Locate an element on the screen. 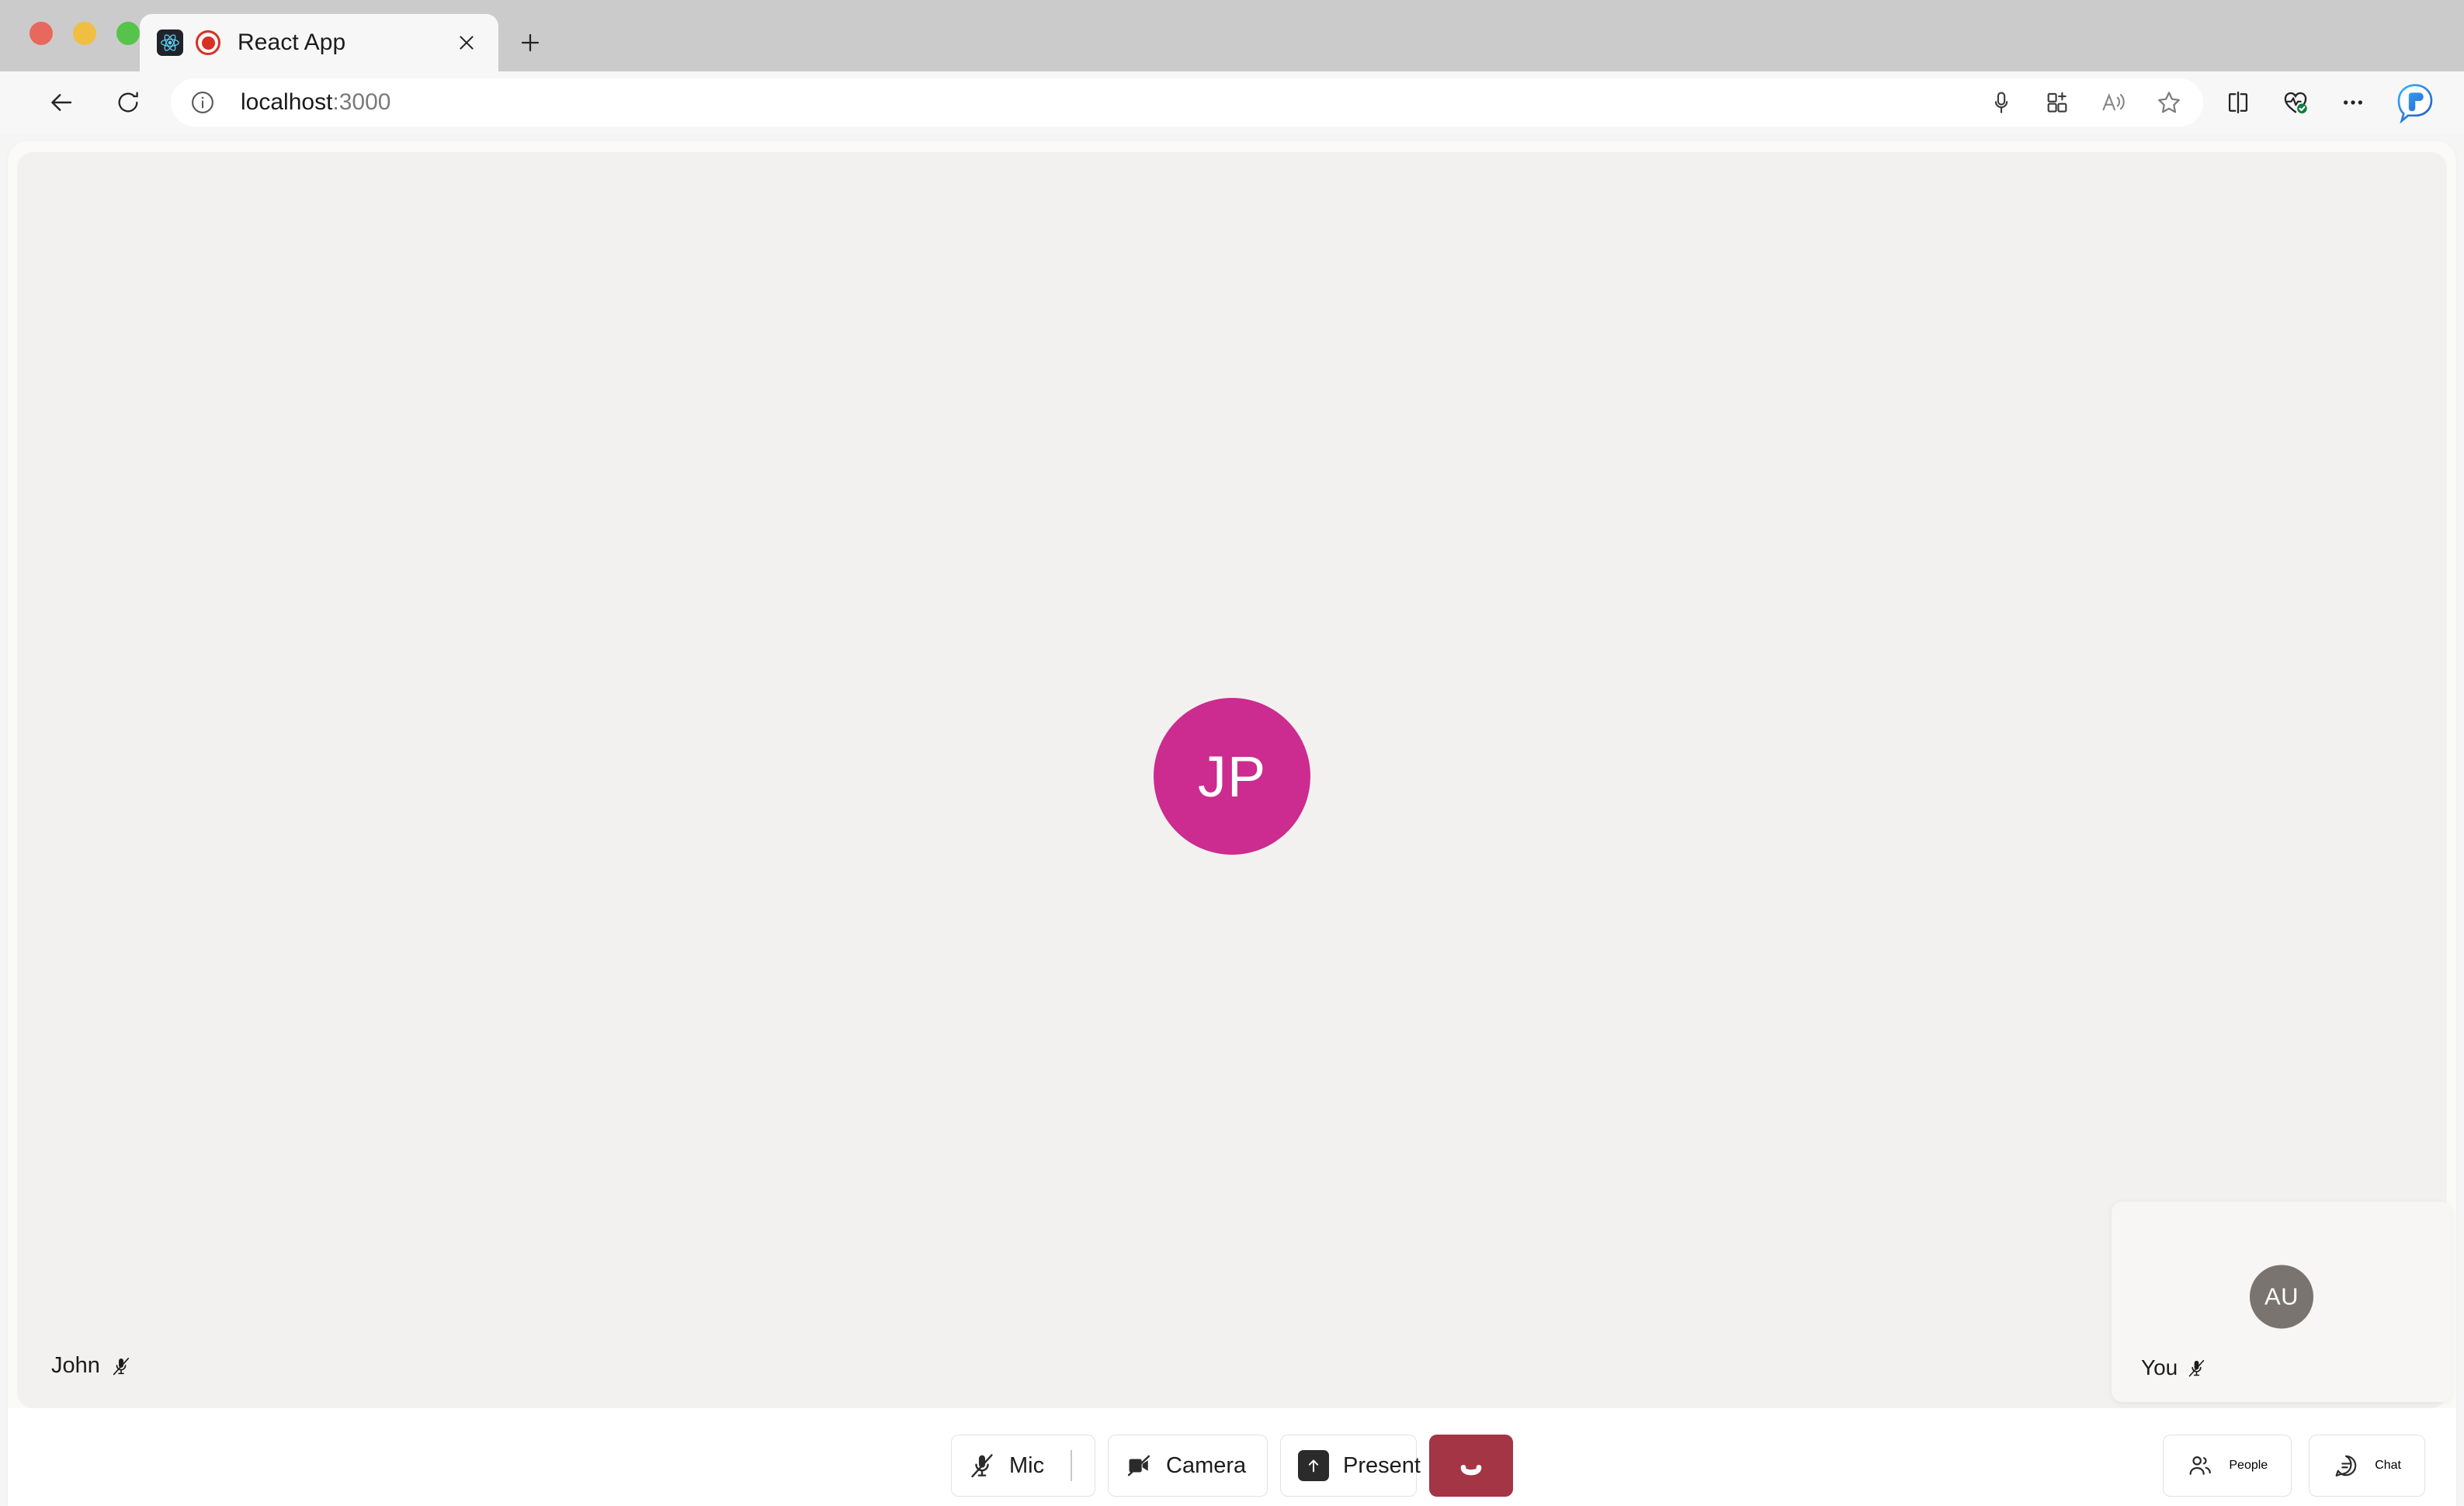 The image size is (2464, 1506). people-button-label: People is located at coordinates (2248, 1465).